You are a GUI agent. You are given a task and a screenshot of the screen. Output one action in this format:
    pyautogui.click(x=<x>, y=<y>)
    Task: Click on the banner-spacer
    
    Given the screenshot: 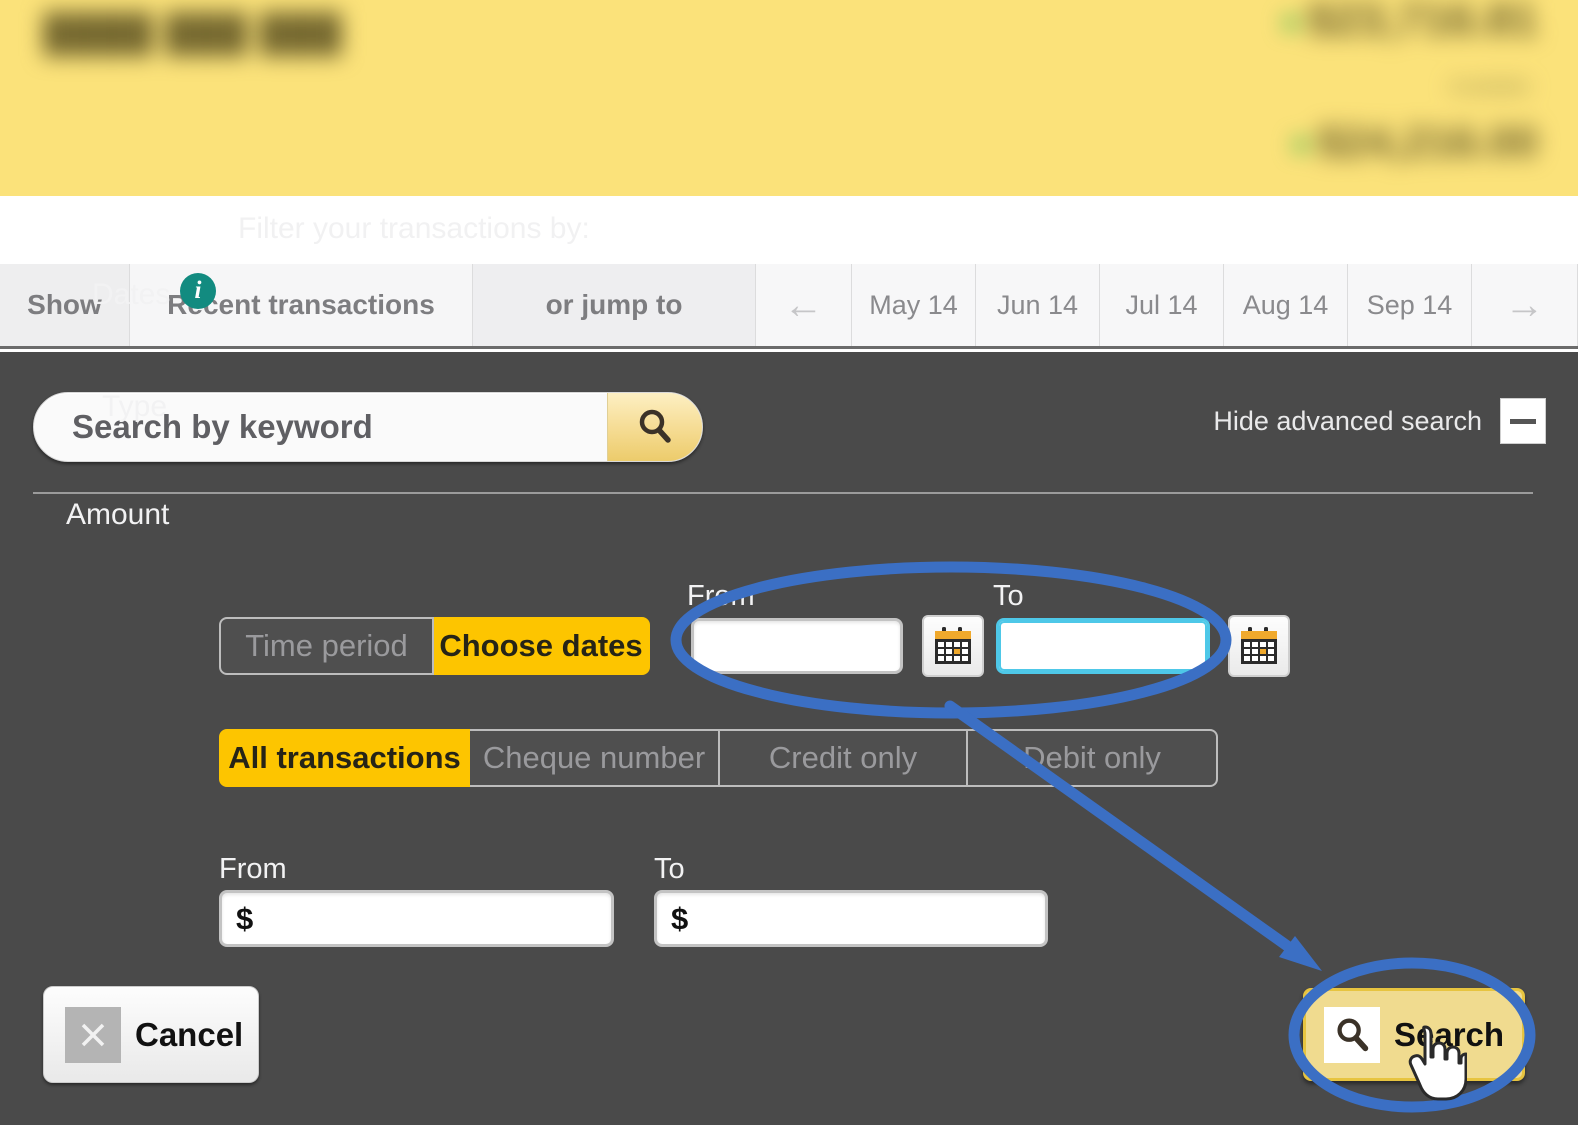 What is the action you would take?
    pyautogui.click(x=789, y=230)
    